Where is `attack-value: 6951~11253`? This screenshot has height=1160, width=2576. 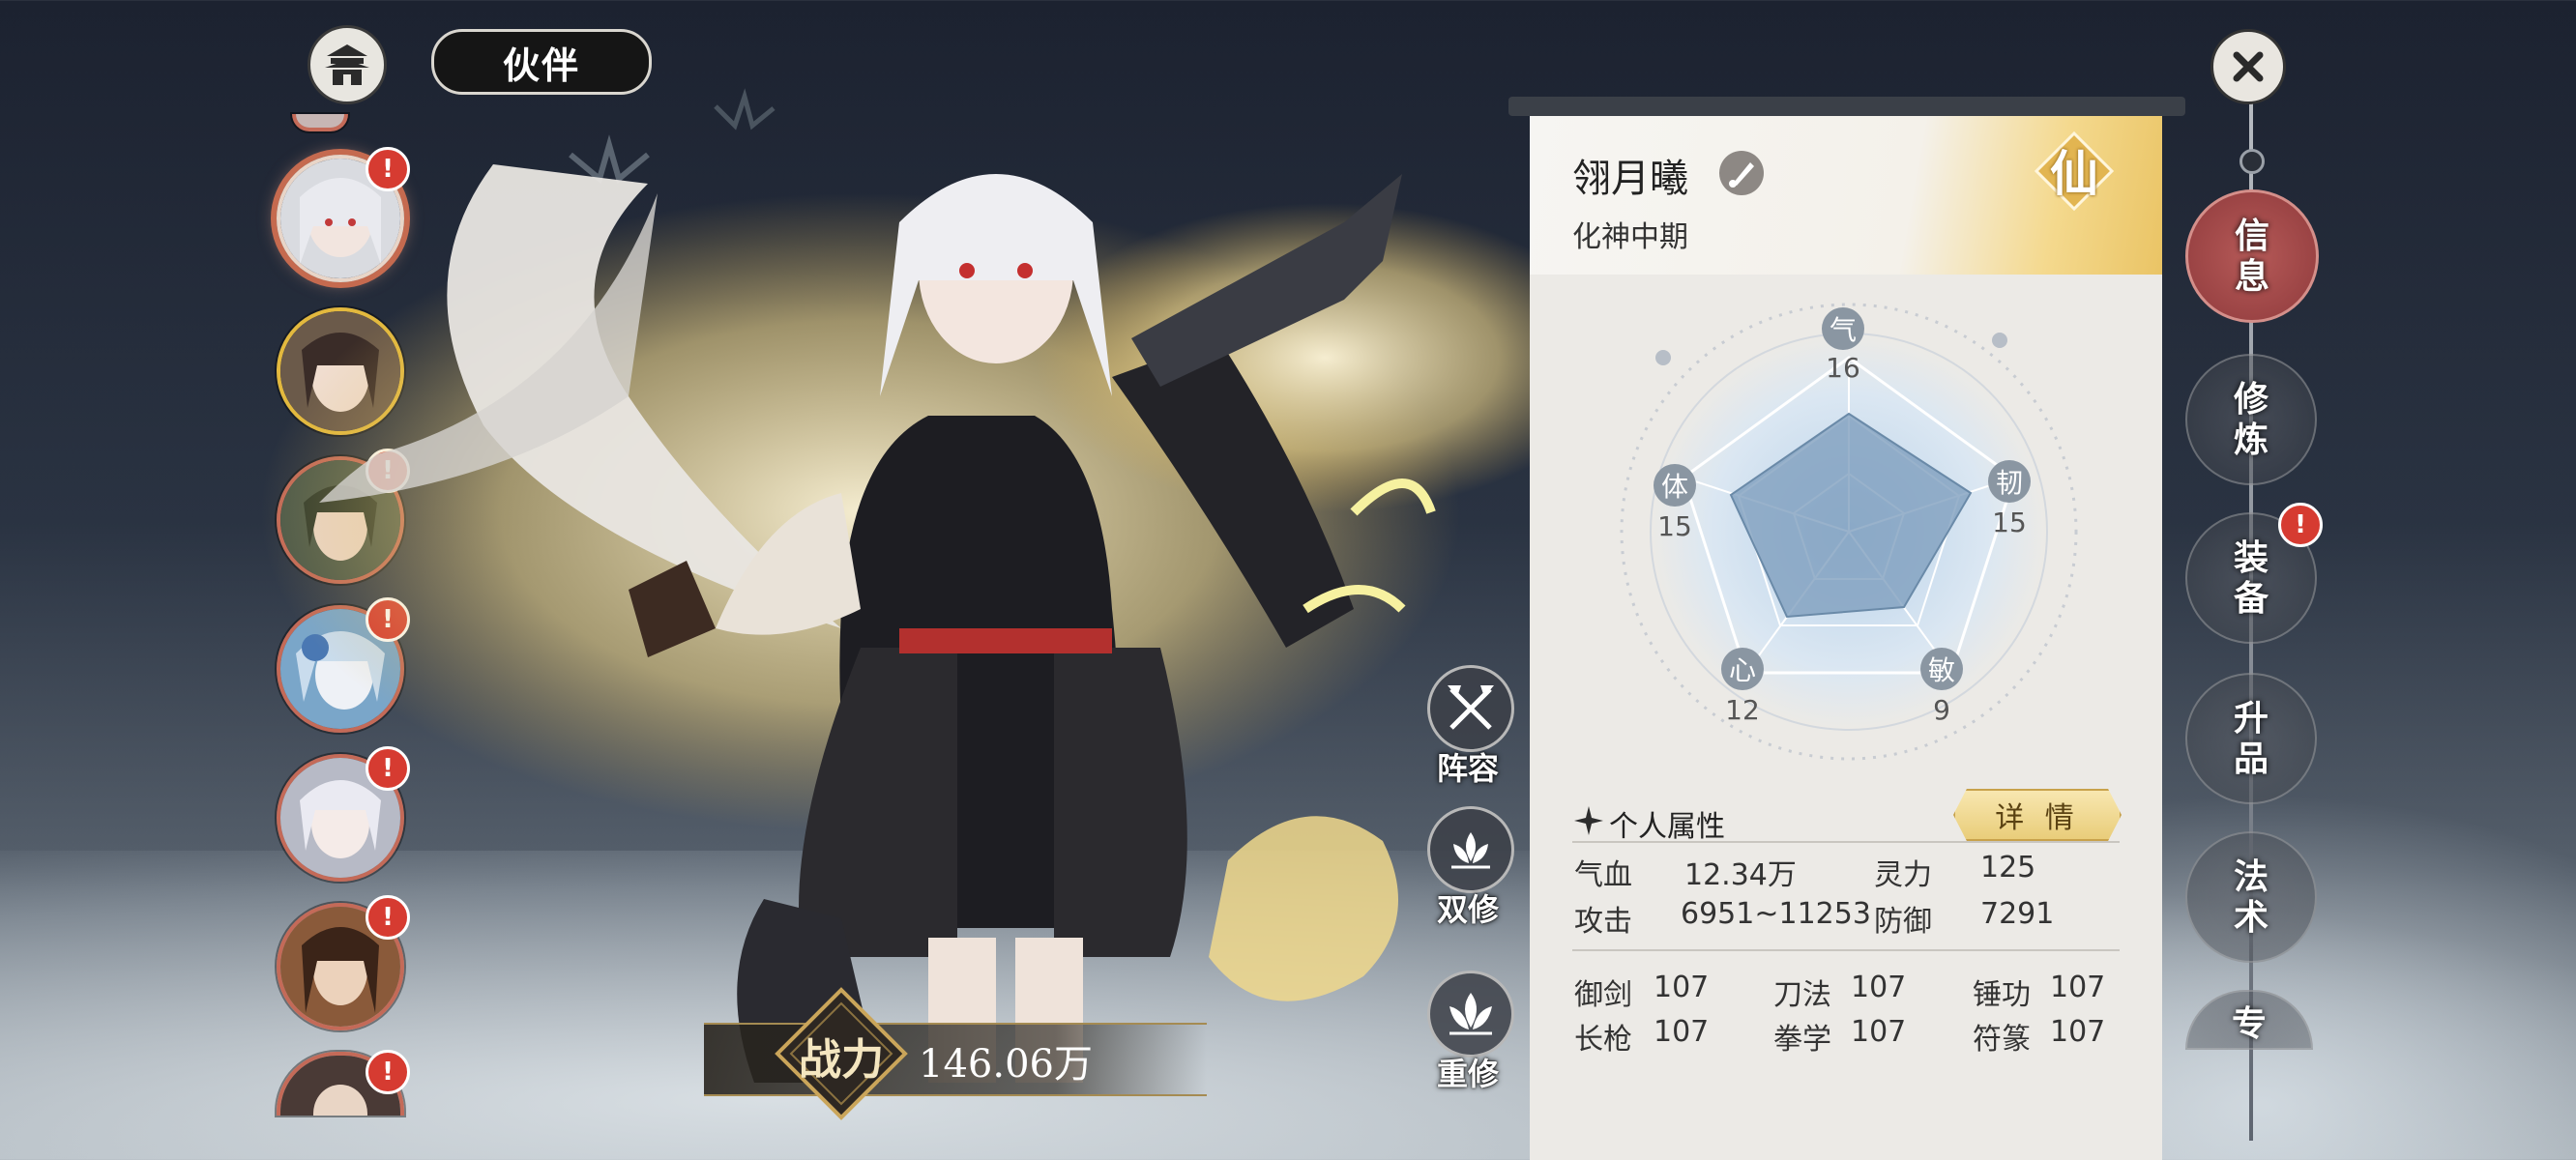 attack-value: 6951~11253 is located at coordinates (1776, 914).